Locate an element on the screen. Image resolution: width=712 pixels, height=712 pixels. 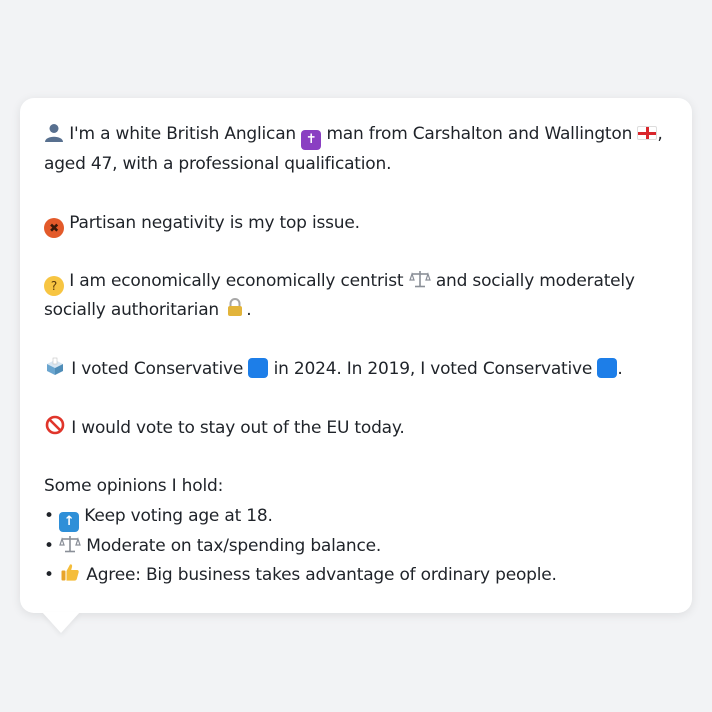
thinking-face-icon: ? is located at coordinates (54, 286).